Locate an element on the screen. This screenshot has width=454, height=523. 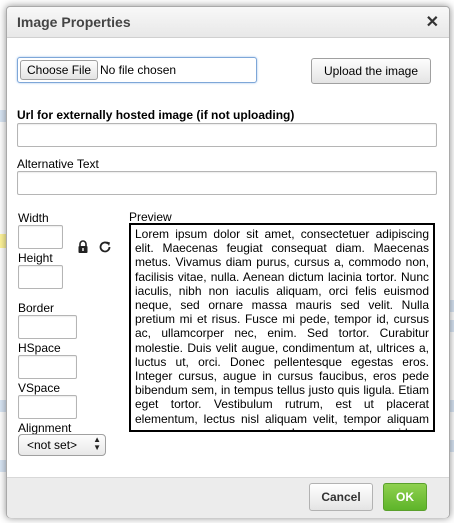
choose-file-button: Choose File is located at coordinates (59, 70).